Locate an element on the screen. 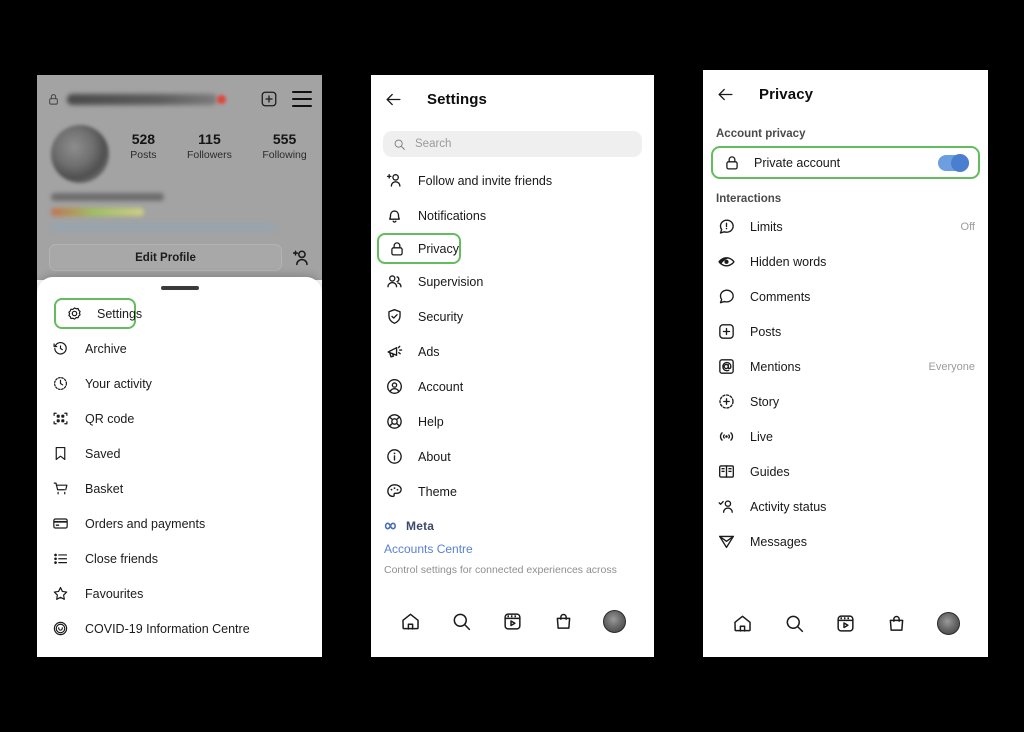 Image resolution: width=1024 pixels, height=732 pixels. profile-actions-row: Edit Profile is located at coordinates (180, 257).